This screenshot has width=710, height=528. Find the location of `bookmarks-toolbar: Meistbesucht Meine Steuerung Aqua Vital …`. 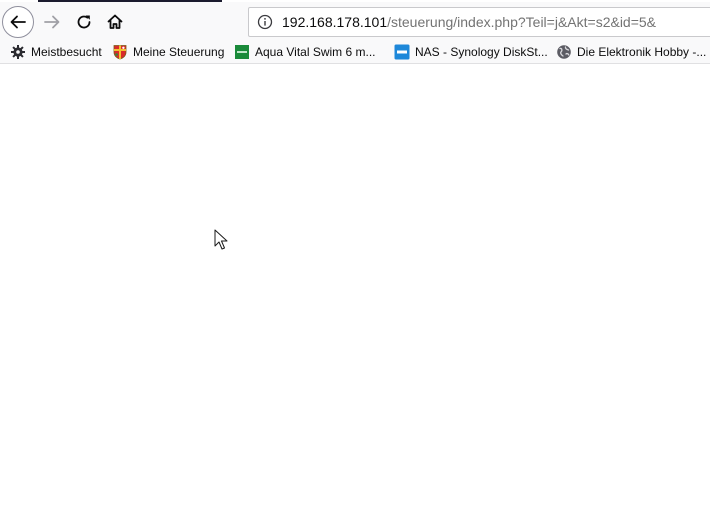

bookmarks-toolbar: Meistbesucht Meine Steuerung Aqua Vital … is located at coordinates (355, 52).